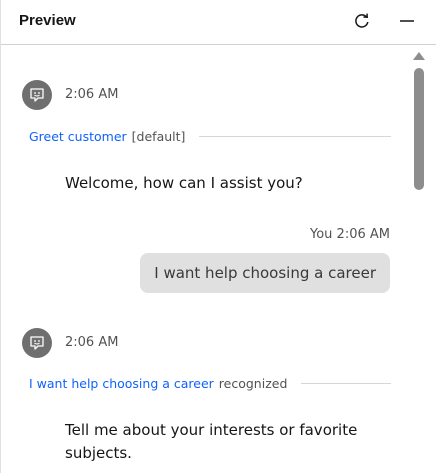 This screenshot has height=473, width=436. I want to click on user-message-meta: You 2:06 AM, so click(350, 234).